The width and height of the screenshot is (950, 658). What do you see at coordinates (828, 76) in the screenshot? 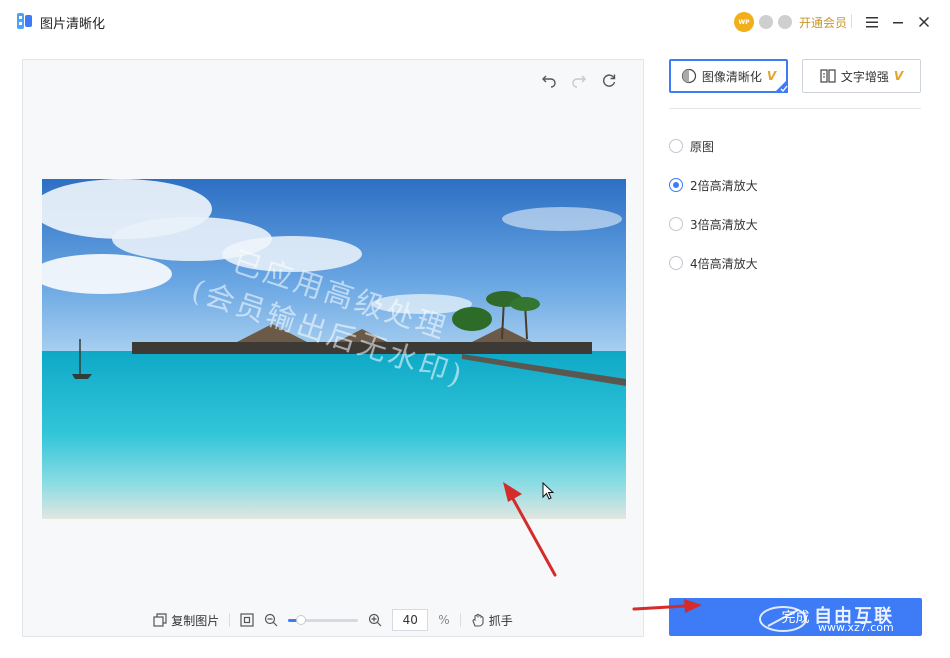
I see `text-enhance-icon` at bounding box center [828, 76].